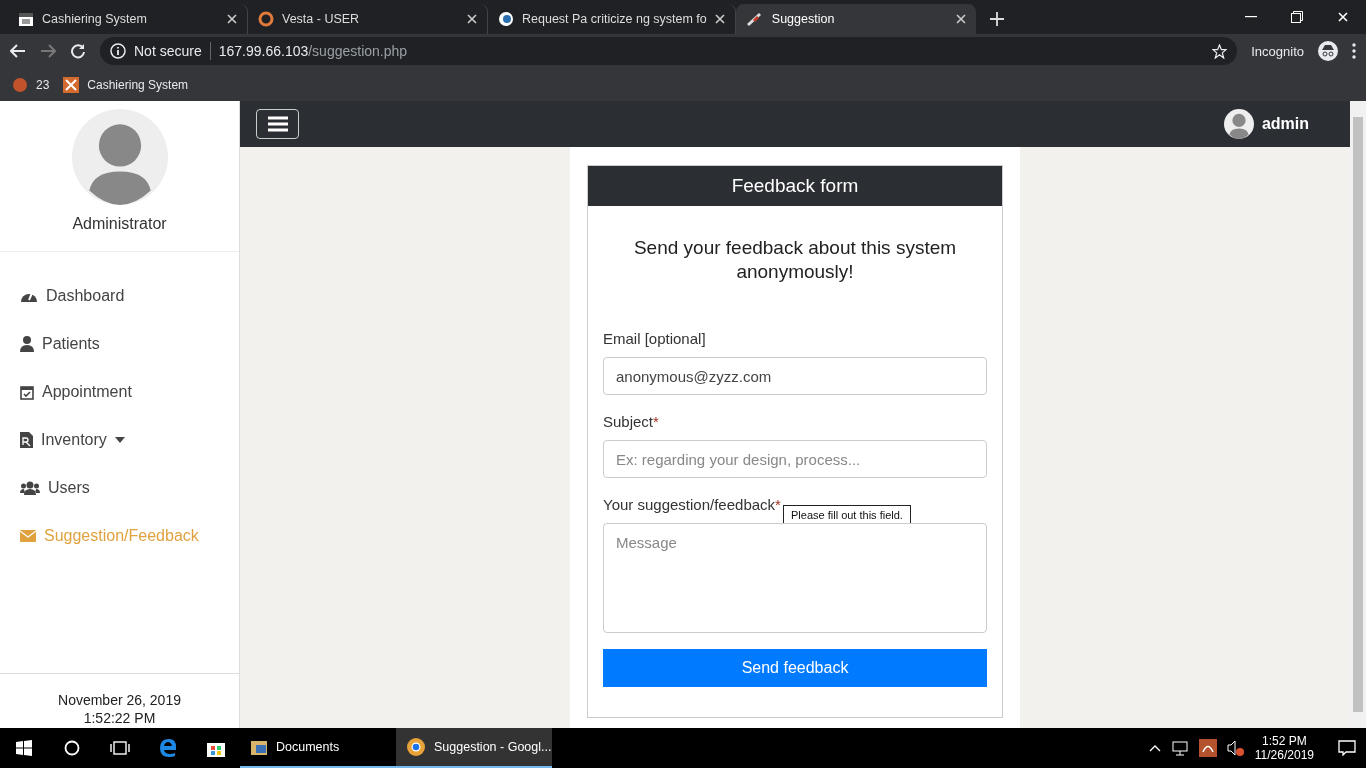  Describe the element at coordinates (1347, 748) in the screenshot. I see `notification-icon` at that location.